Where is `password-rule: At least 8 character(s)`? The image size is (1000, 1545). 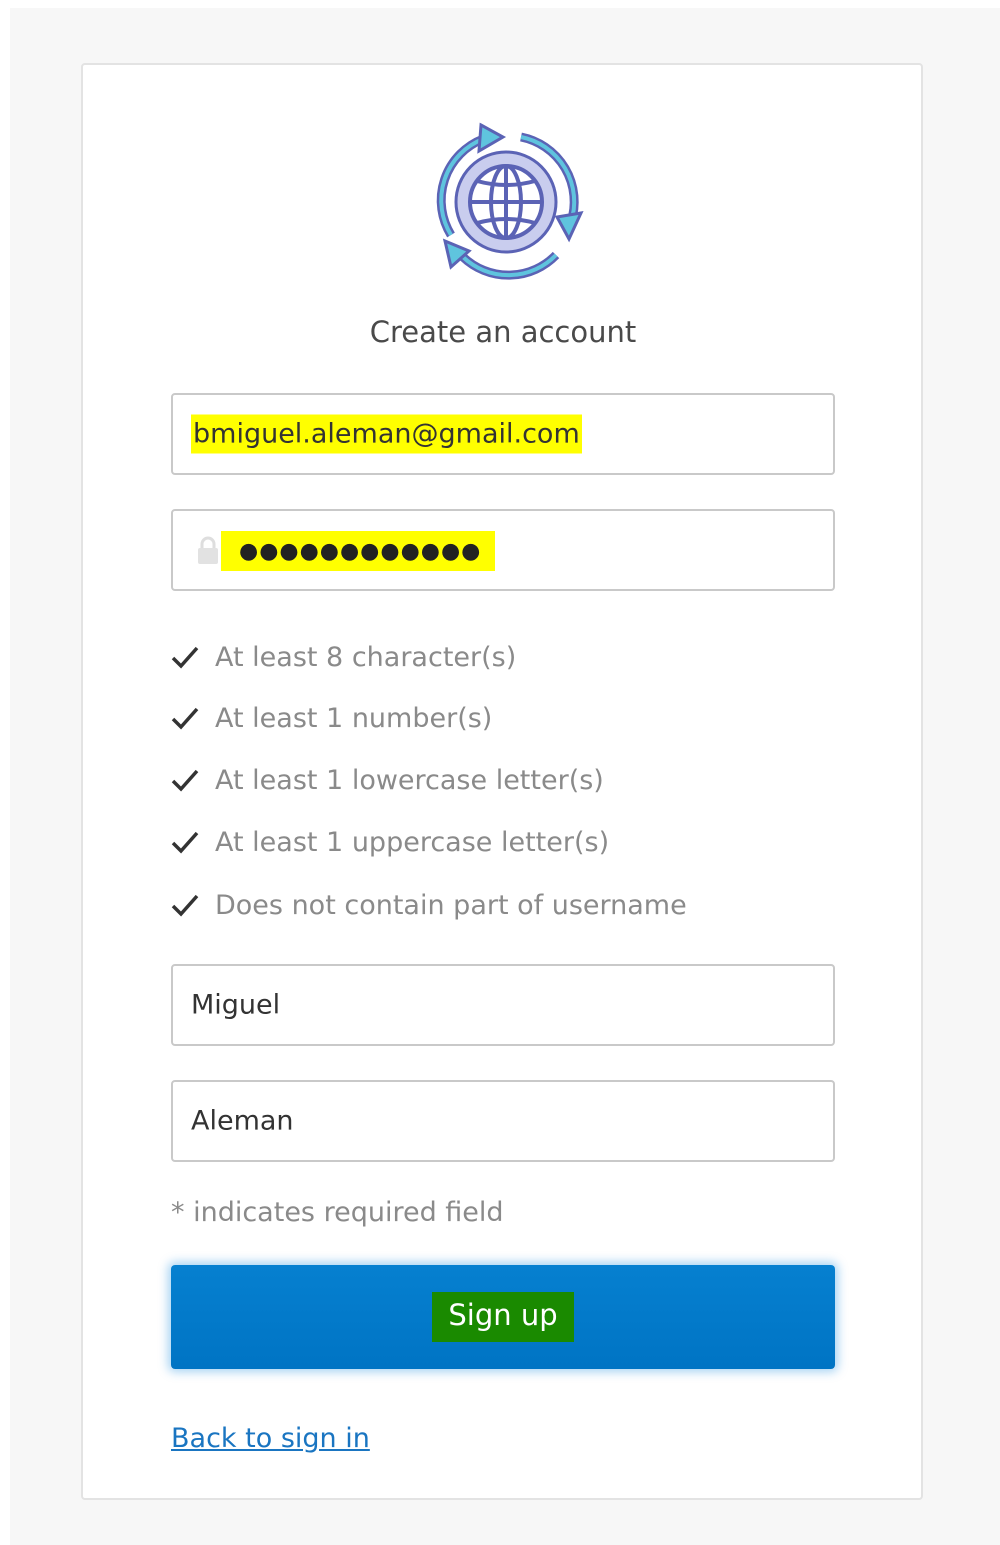
password-rule: At least 8 character(s) is located at coordinates (343, 657).